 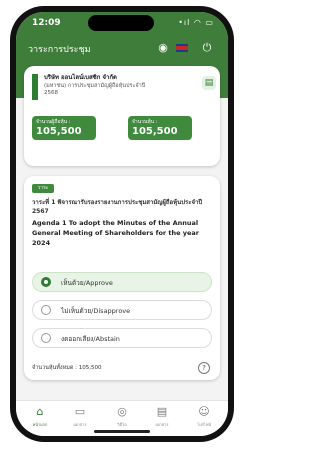 I want to click on tab-video: ◎ วิดีโอ, so click(x=122, y=419).